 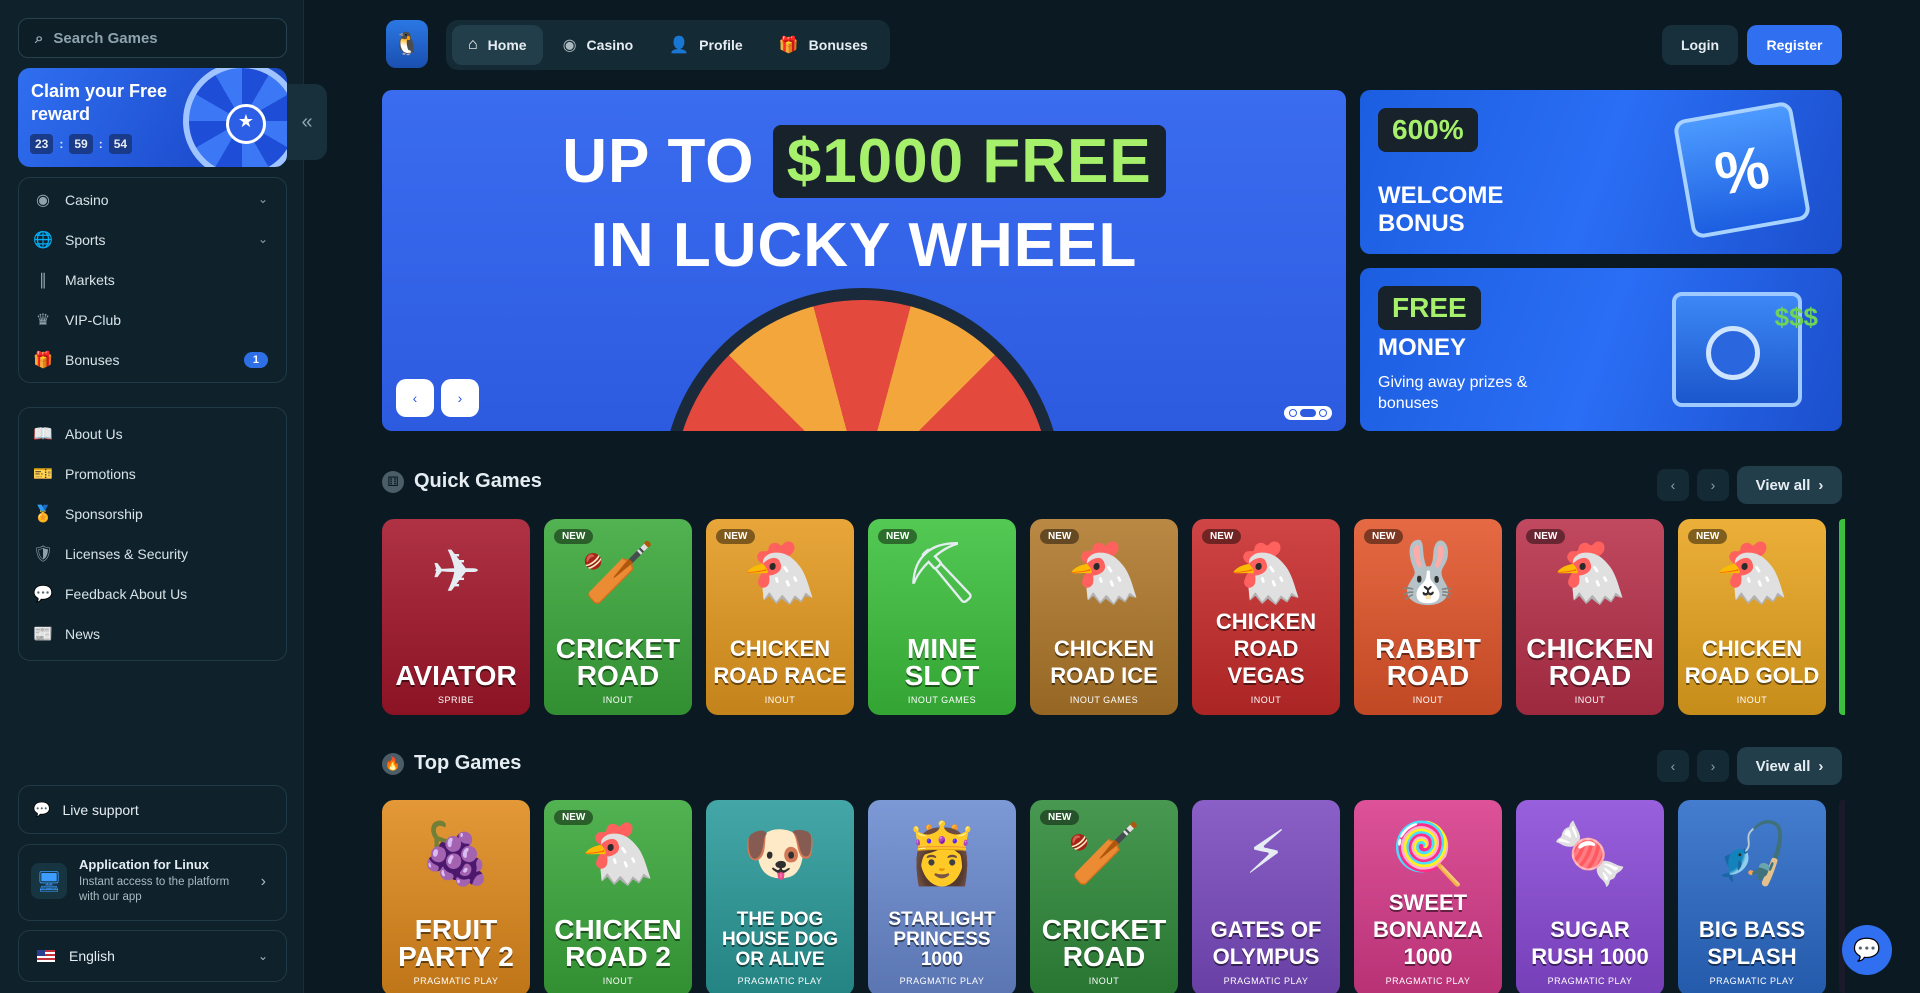 I want to click on tab-bonuses: 🎁 Bonuses, so click(x=823, y=45).